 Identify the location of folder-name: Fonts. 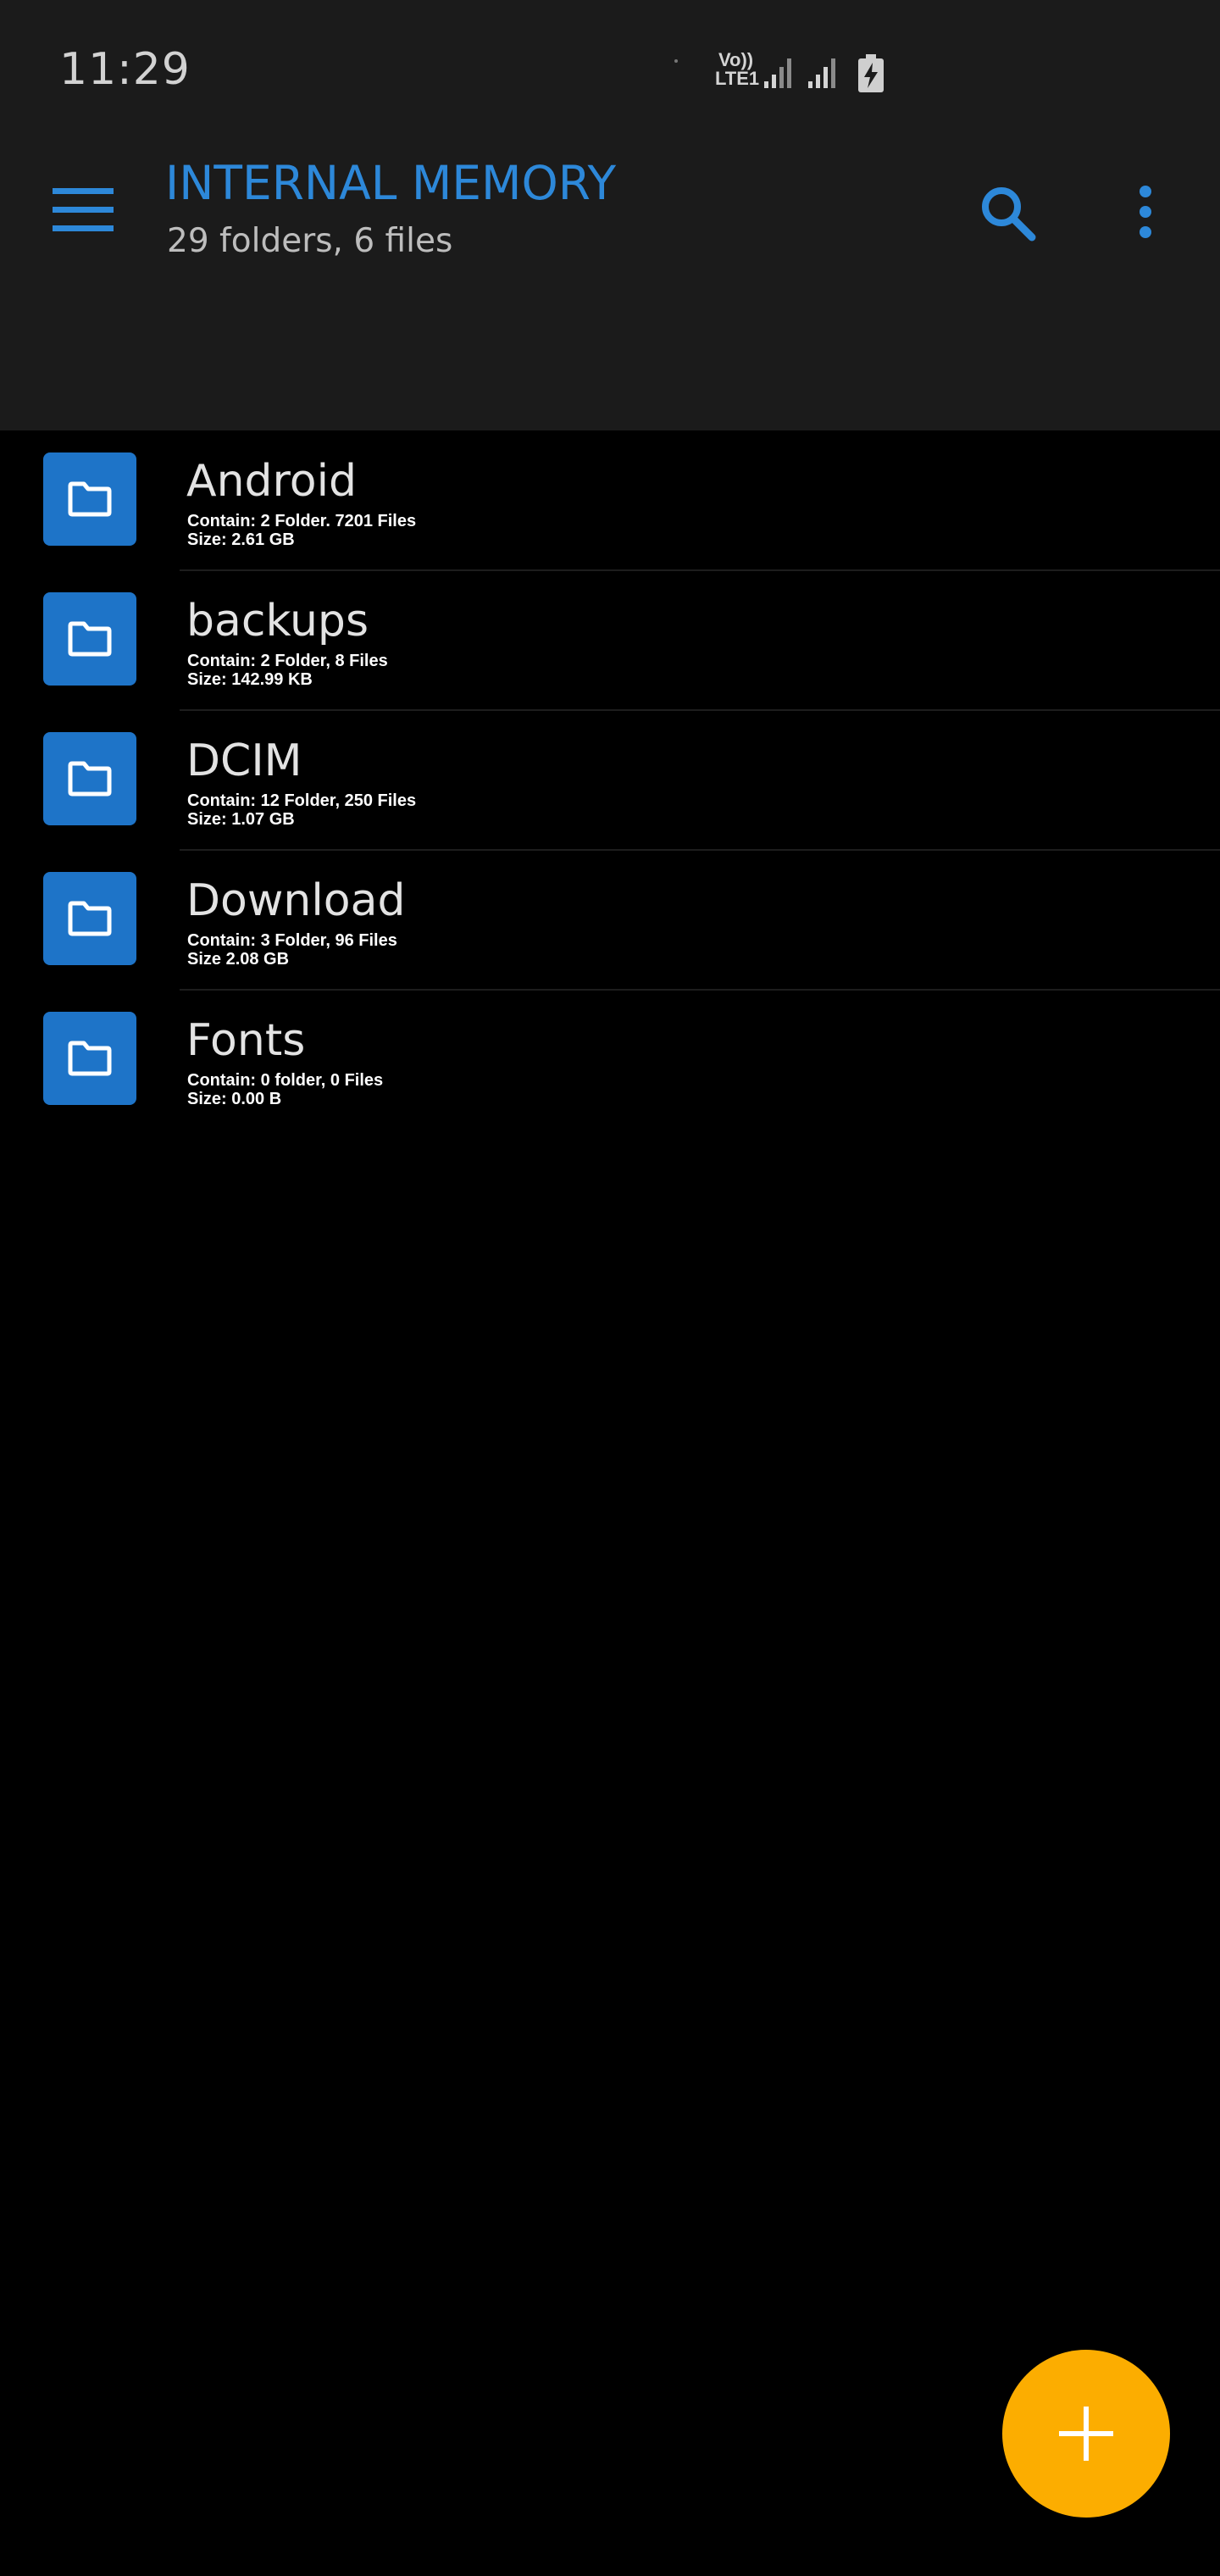
(246, 1040).